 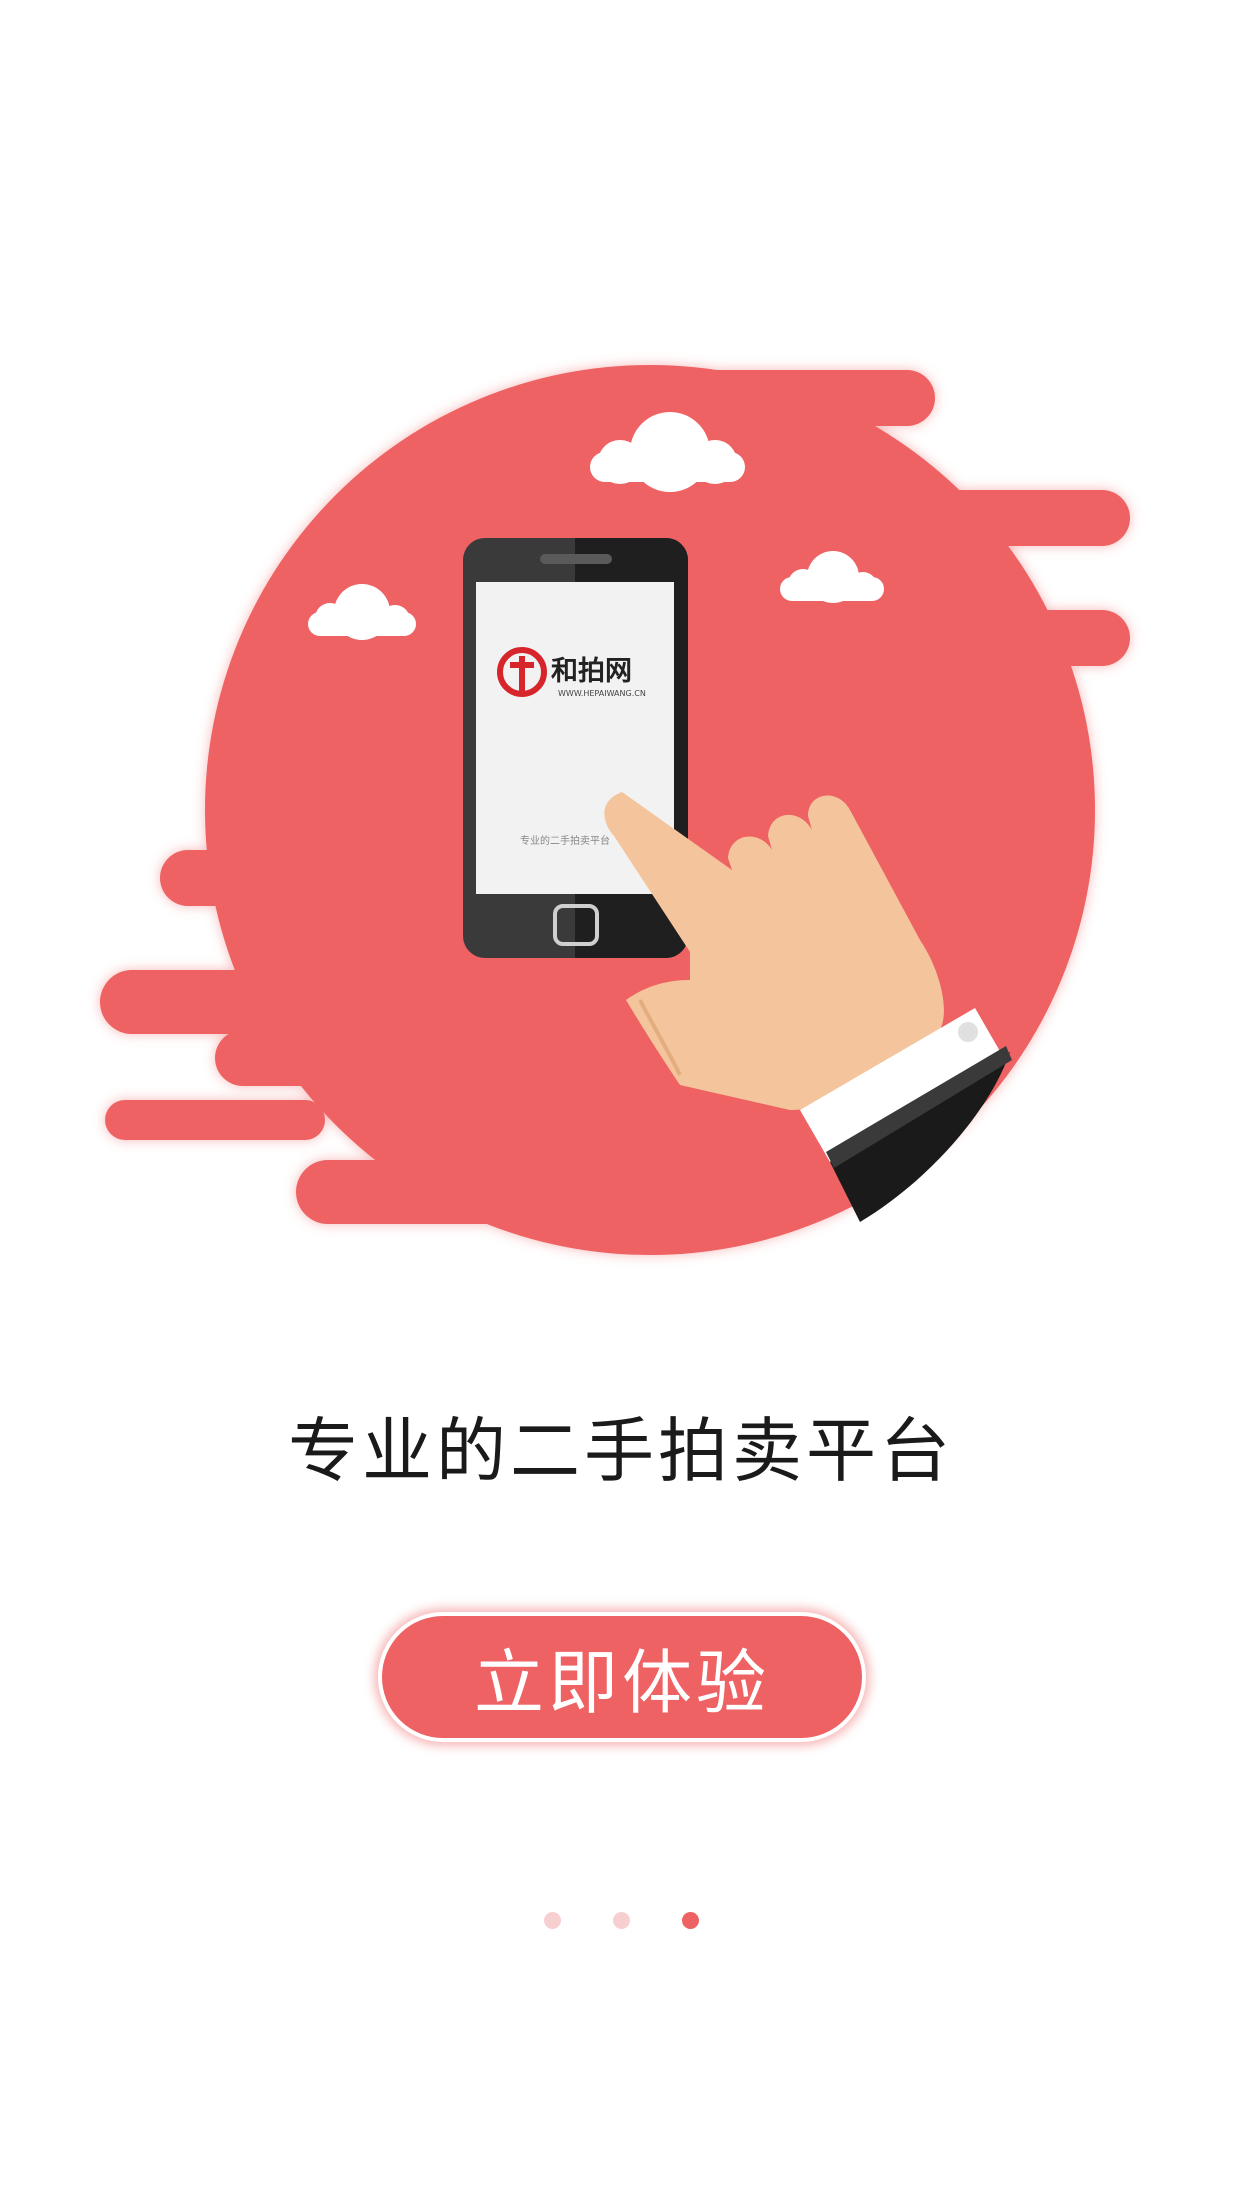 I want to click on phone-brand-name: 和拍网, so click(x=591, y=671).